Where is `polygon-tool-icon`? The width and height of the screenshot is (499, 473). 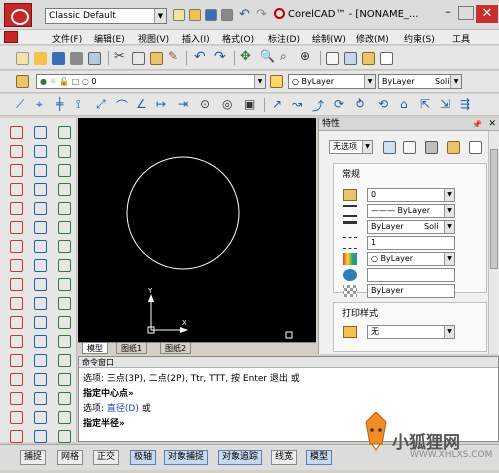 polygon-tool-icon is located at coordinates (64, 284).